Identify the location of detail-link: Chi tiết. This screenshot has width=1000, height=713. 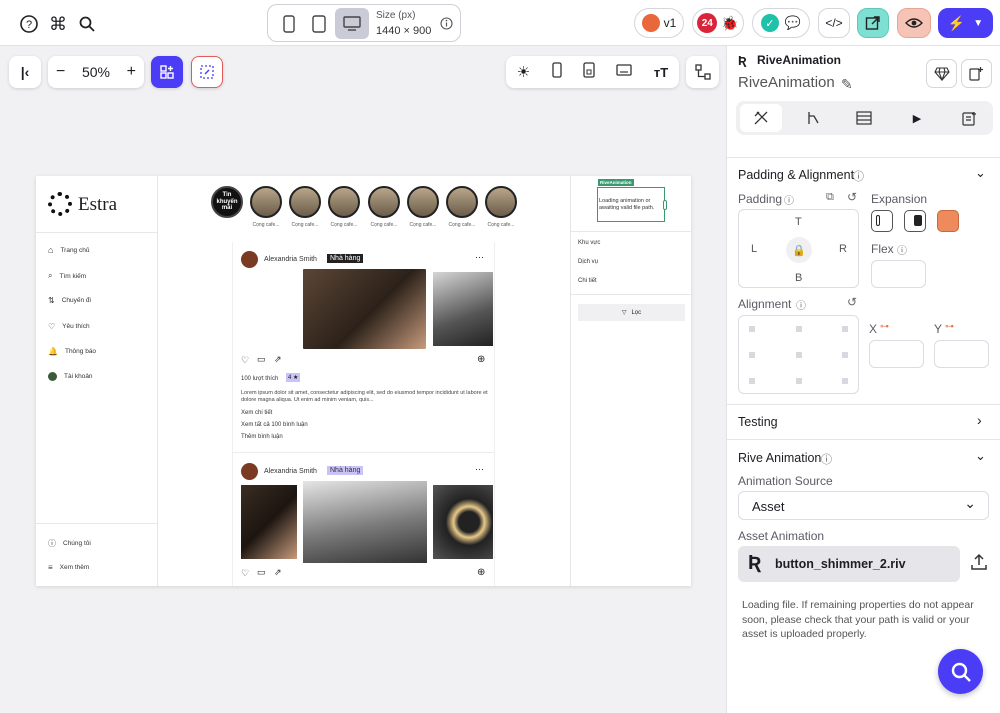
(587, 281).